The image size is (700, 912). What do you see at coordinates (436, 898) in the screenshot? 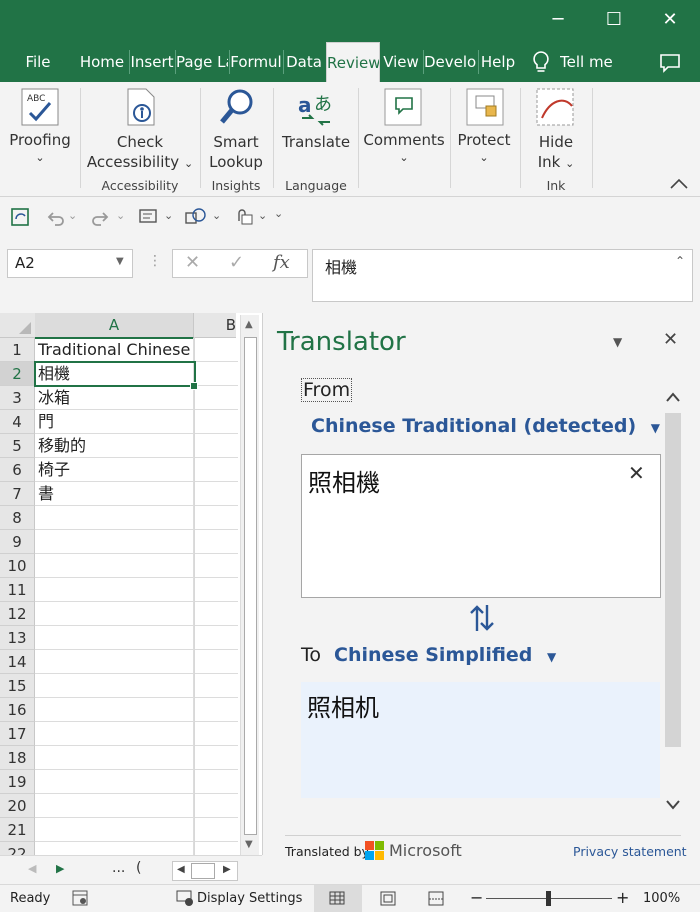
I see `page-break-view-icon` at bounding box center [436, 898].